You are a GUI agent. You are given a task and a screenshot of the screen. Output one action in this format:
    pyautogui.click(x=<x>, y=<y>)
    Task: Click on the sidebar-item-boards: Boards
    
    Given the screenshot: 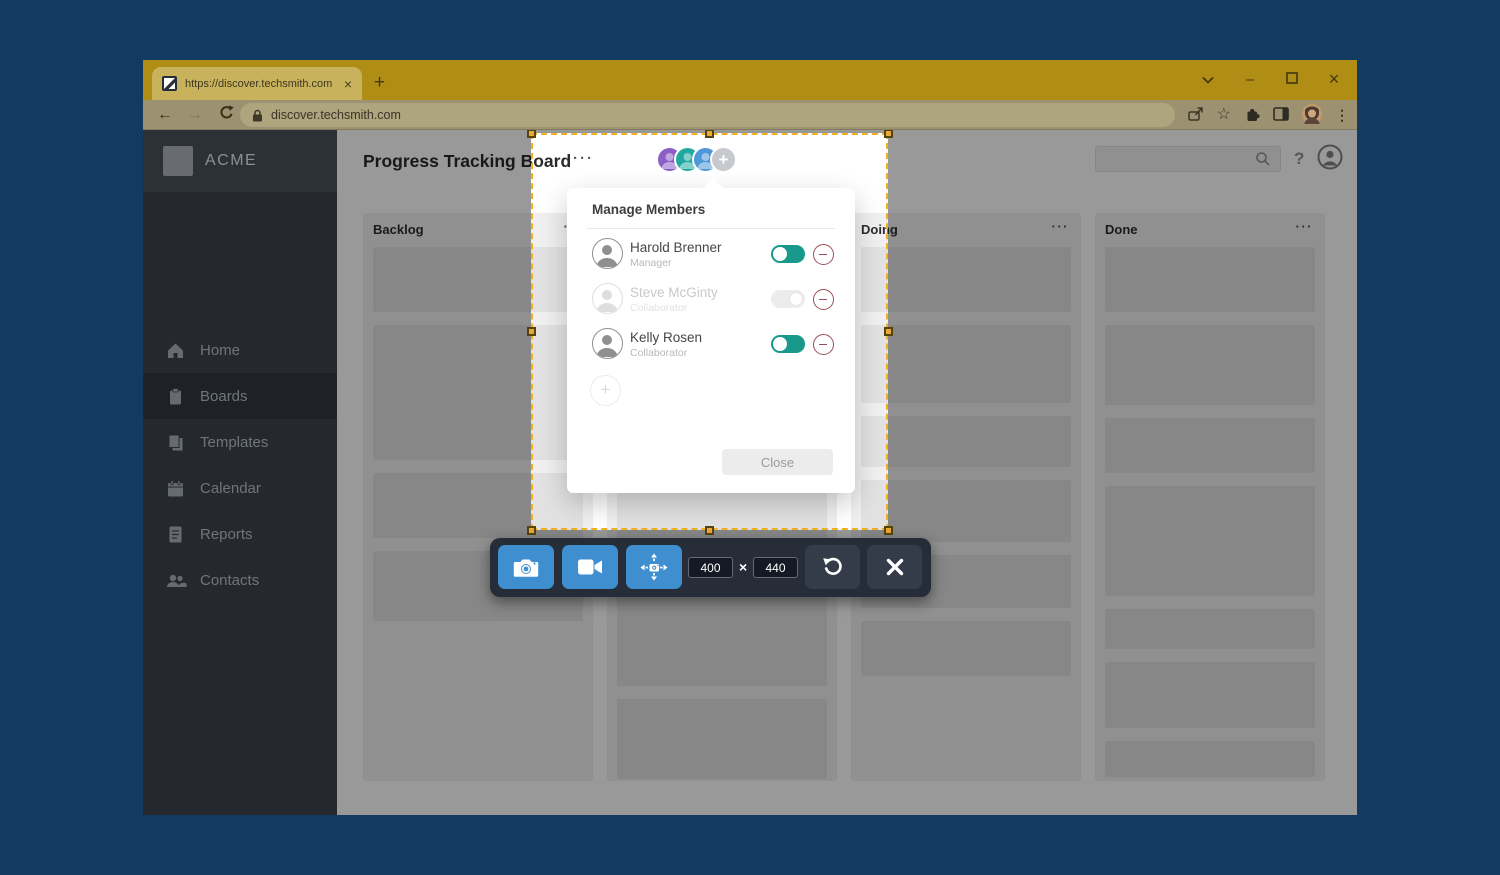 What is the action you would take?
    pyautogui.click(x=240, y=396)
    